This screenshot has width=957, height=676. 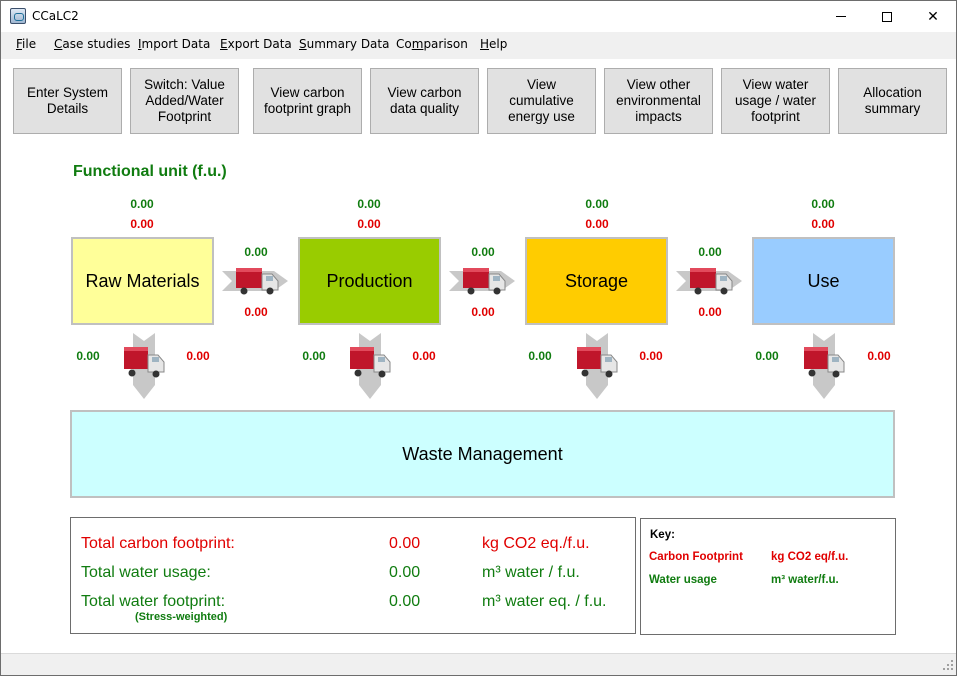 I want to click on stage-production: Production, so click(x=369, y=281).